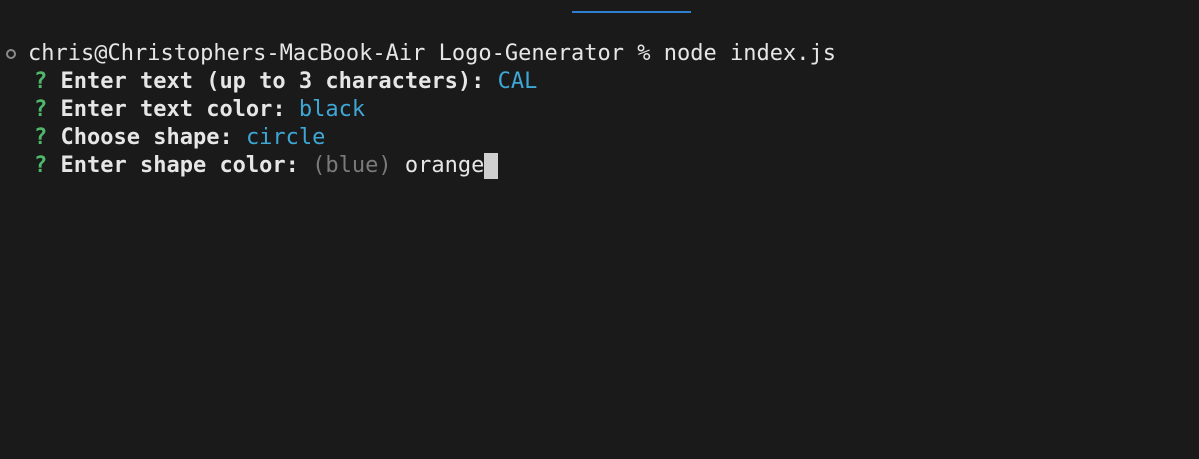  Describe the element at coordinates (418, 138) in the screenshot. I see `prompt-line: ? Choose shape: circle` at that location.